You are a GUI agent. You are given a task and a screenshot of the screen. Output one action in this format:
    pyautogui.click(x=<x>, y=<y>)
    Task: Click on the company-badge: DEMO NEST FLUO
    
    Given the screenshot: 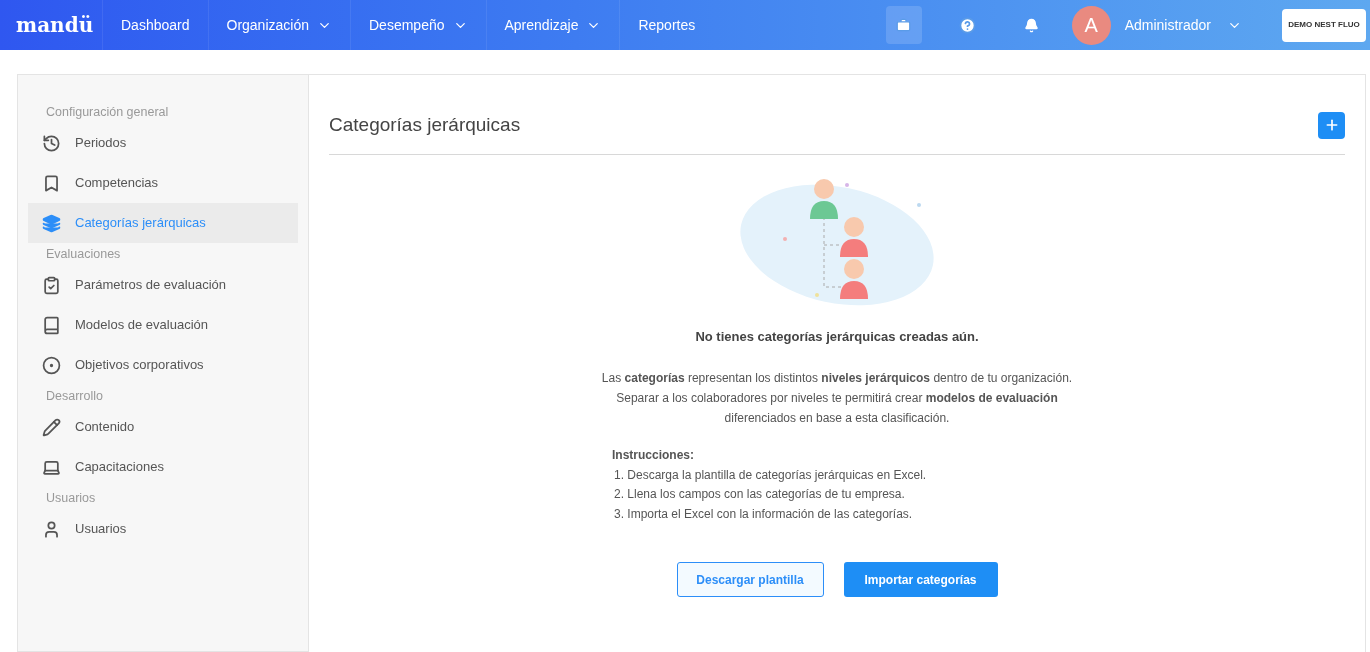 What is the action you would take?
    pyautogui.click(x=1324, y=25)
    